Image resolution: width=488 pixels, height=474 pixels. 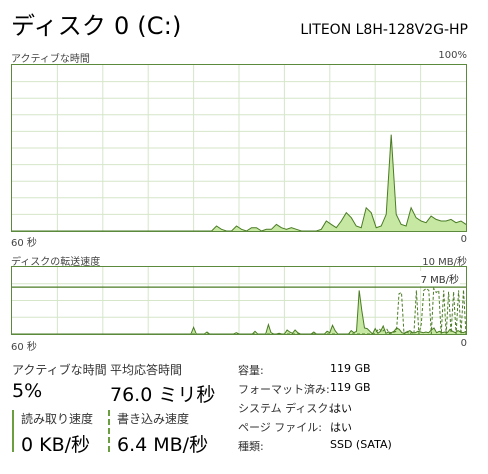 I want to click on active-time-time-left: 60 秒, so click(x=24, y=243).